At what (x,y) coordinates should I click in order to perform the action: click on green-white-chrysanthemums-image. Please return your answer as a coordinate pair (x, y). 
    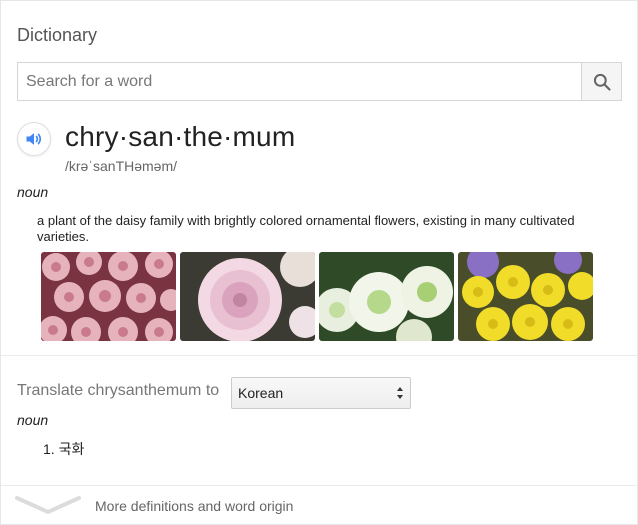
    Looking at the image, I should click on (386, 296).